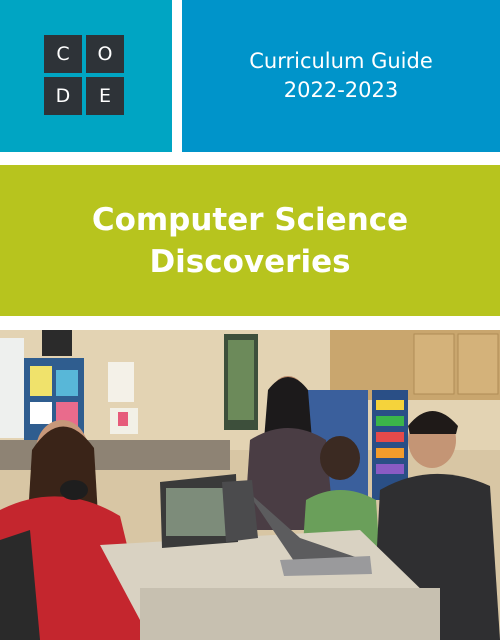 Image resolution: width=500 pixels, height=640 pixels. I want to click on curriculum-guide-title: Curriculum Guide, so click(341, 61).